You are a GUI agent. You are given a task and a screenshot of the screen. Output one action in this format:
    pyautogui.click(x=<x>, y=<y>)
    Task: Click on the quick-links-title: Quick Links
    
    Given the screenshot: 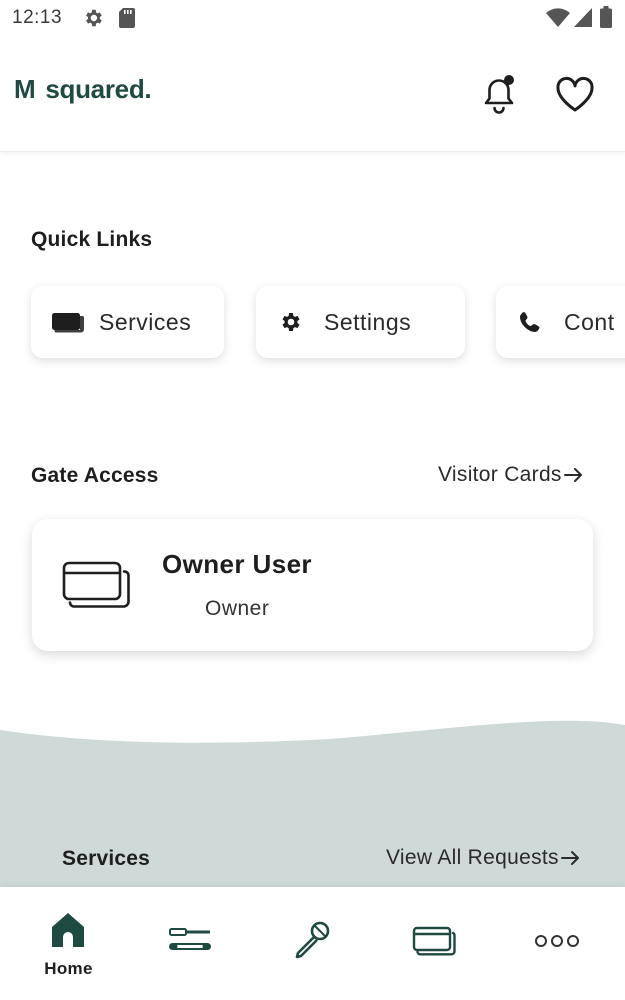 What is the action you would take?
    pyautogui.click(x=92, y=239)
    